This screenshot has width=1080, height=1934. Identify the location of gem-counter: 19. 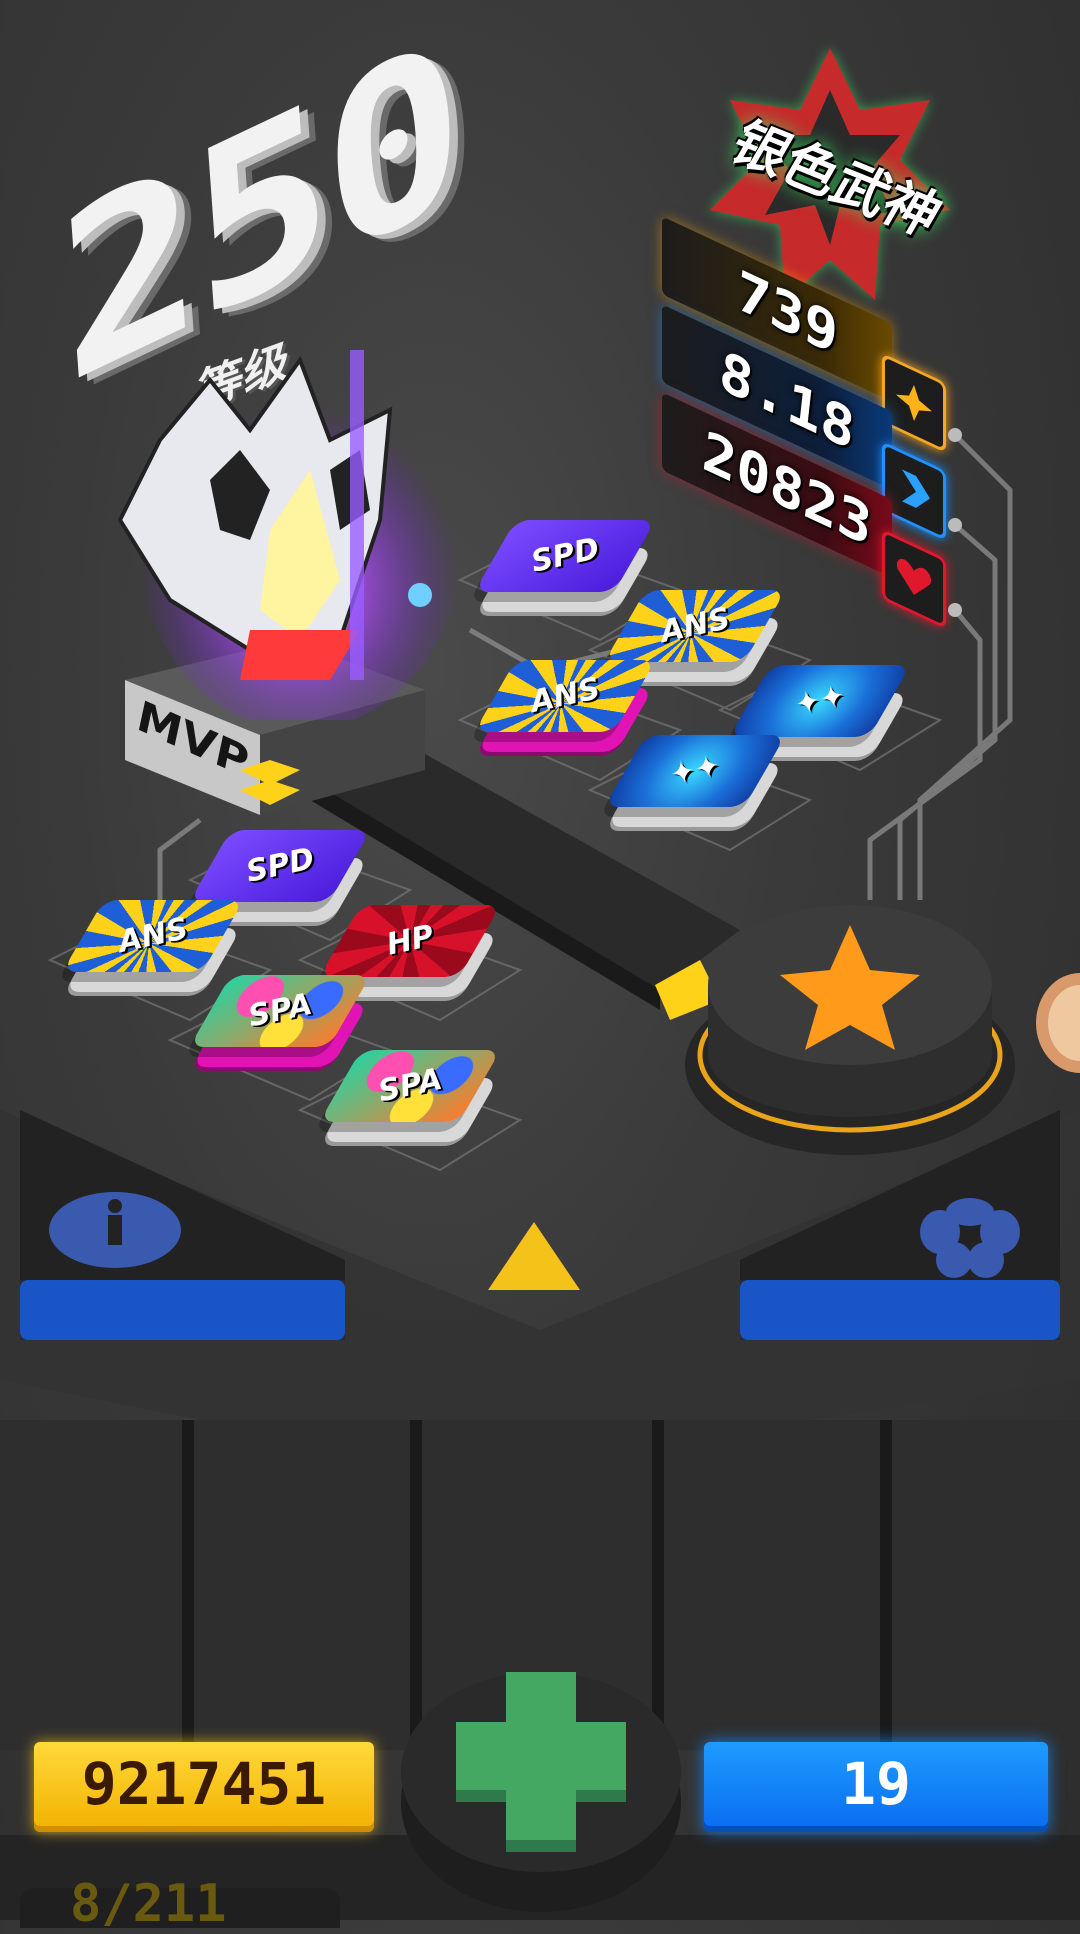
(876, 1787).